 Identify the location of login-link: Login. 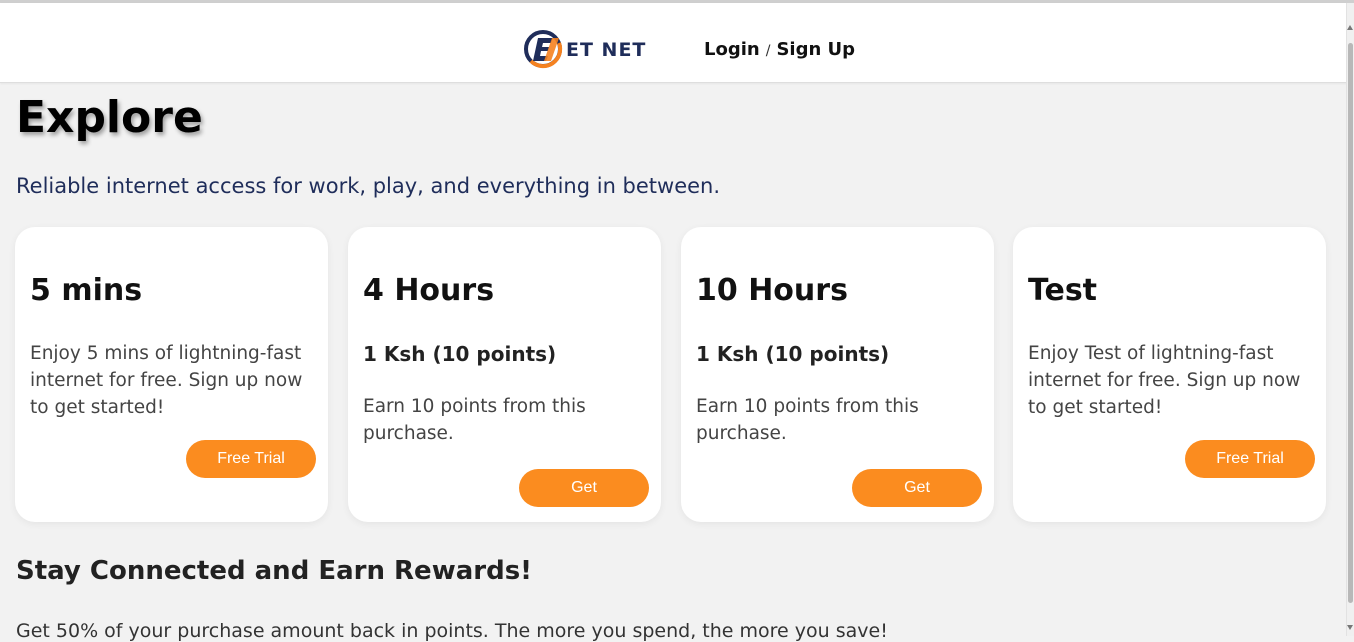
(732, 49).